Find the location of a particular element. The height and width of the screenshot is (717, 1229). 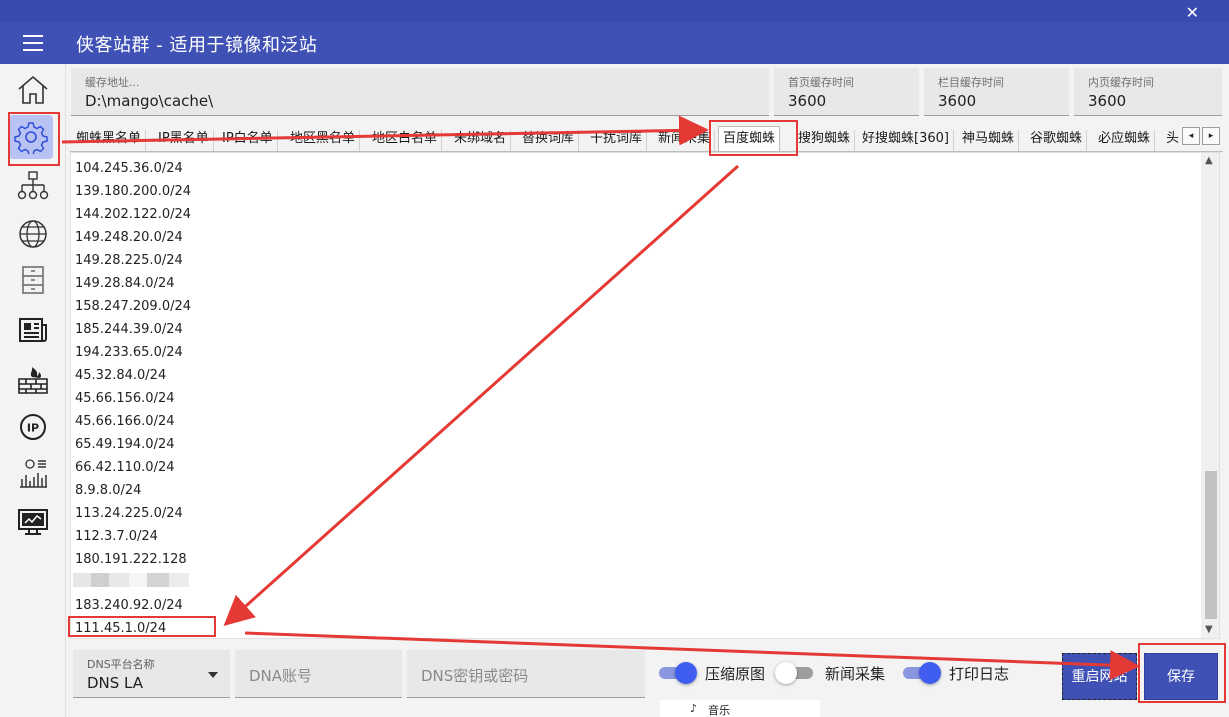

cache-path-value: D:\mango\cache\ is located at coordinates (149, 101).